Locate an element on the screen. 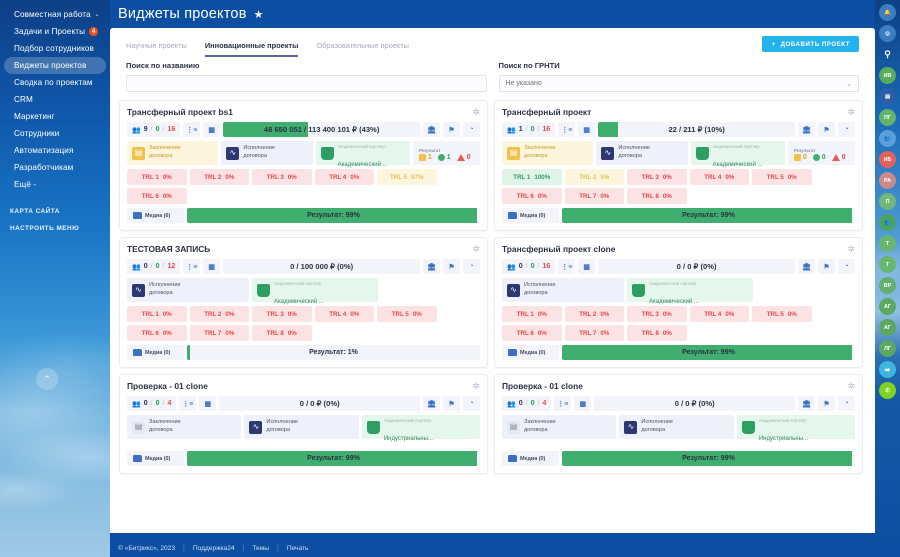 This screenshot has width=900, height=557. avatar-p: П is located at coordinates (887, 201).